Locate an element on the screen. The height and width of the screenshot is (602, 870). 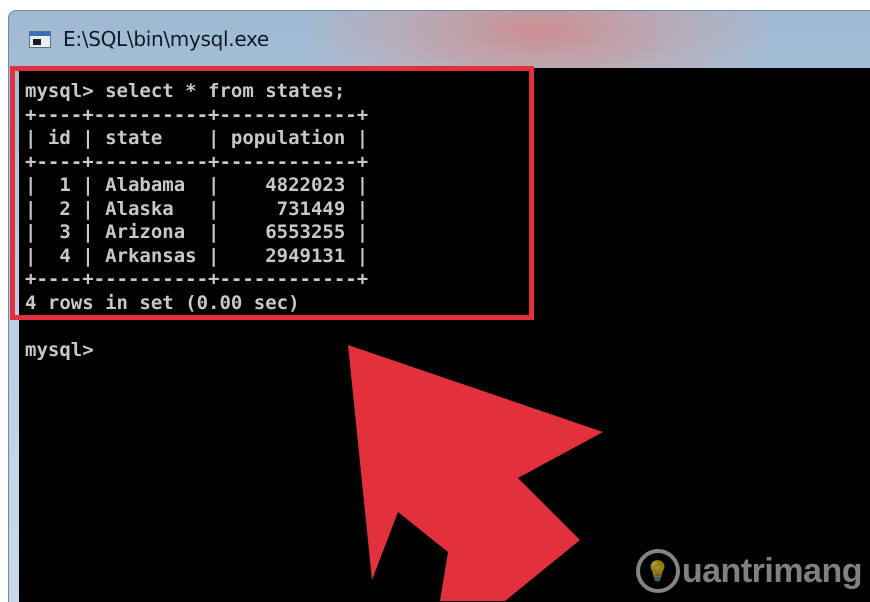
pointer-arrow-icon is located at coordinates (475, 473).